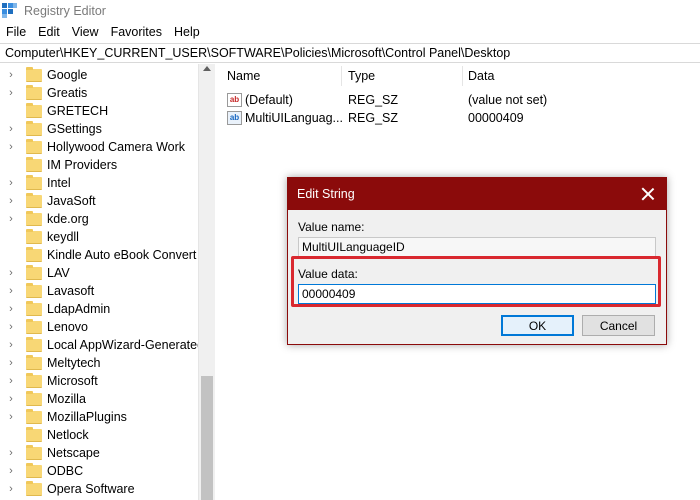 This screenshot has width=700, height=500. Describe the element at coordinates (477, 294) in the screenshot. I see `value-data-input` at that location.